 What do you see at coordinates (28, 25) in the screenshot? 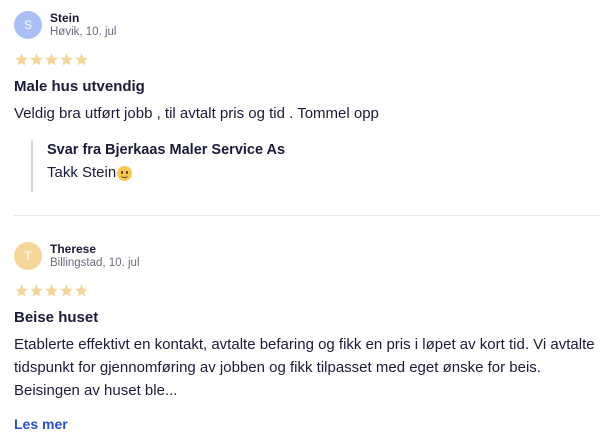
I see `avatar: S` at bounding box center [28, 25].